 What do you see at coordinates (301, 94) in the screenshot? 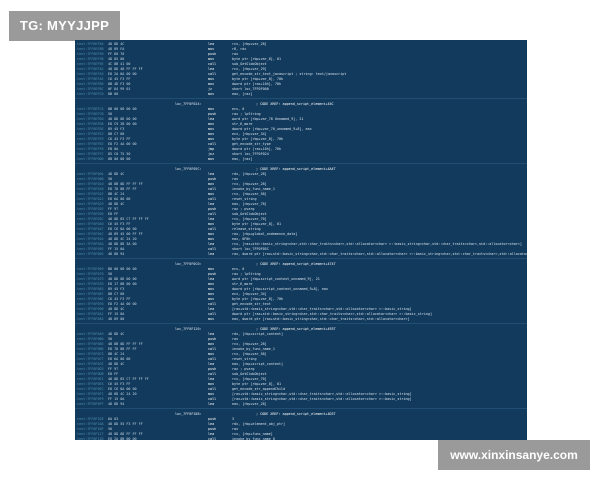
I see `instruction-row: .text:7FF0EFC0 8B 00 mov eax, [rax]` at bounding box center [301, 94].